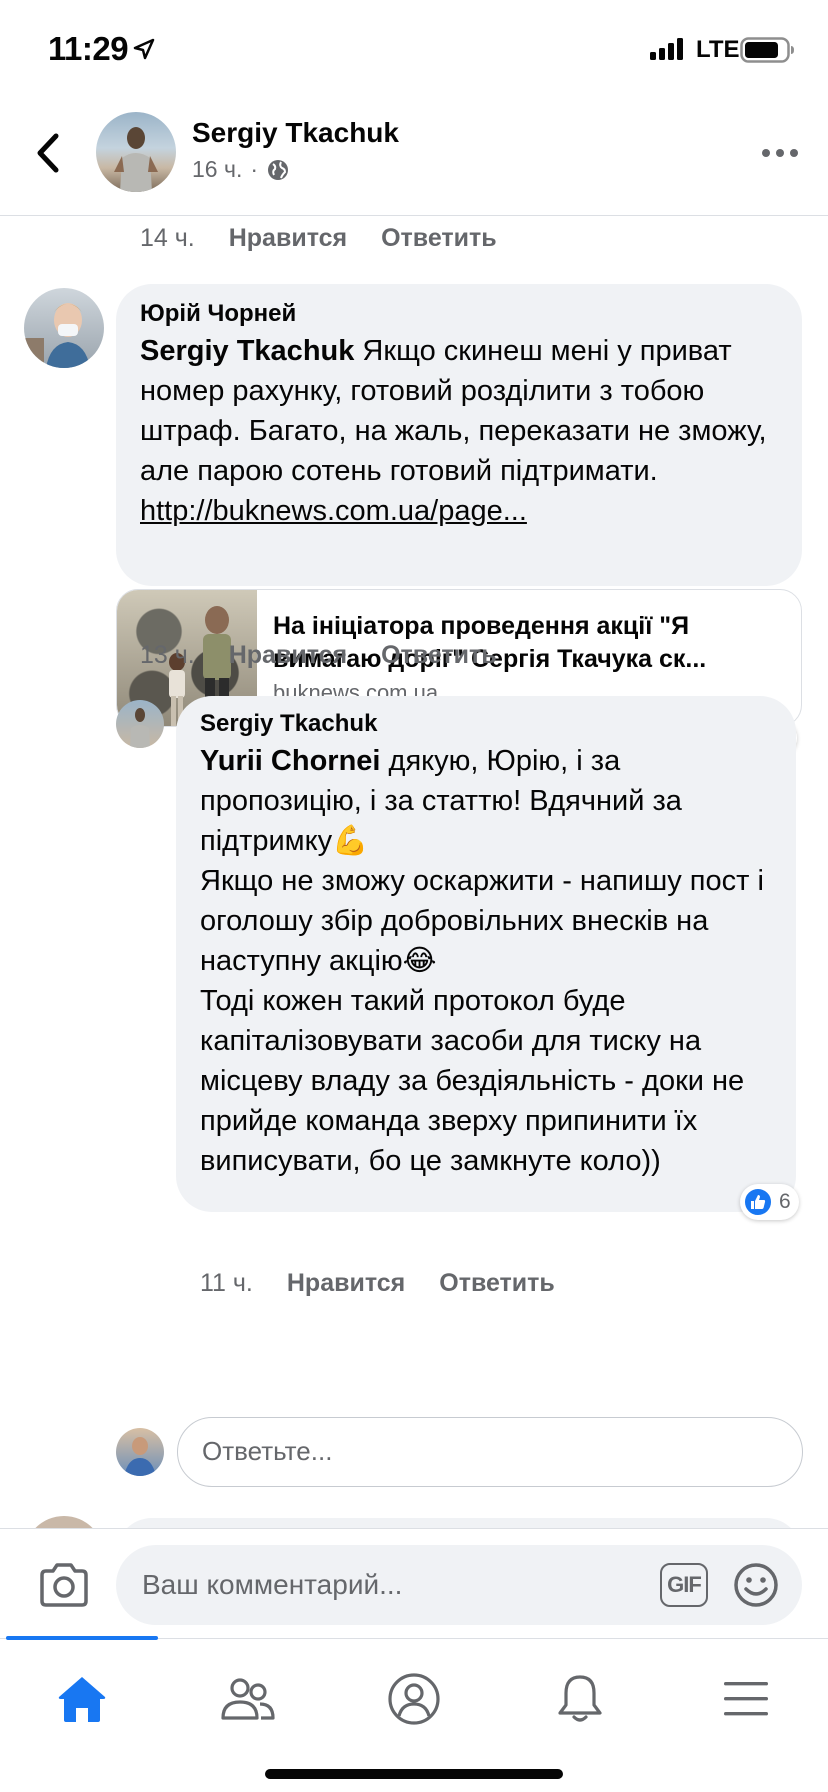  Describe the element at coordinates (144, 49) in the screenshot. I see `location-arrow-icon` at that location.